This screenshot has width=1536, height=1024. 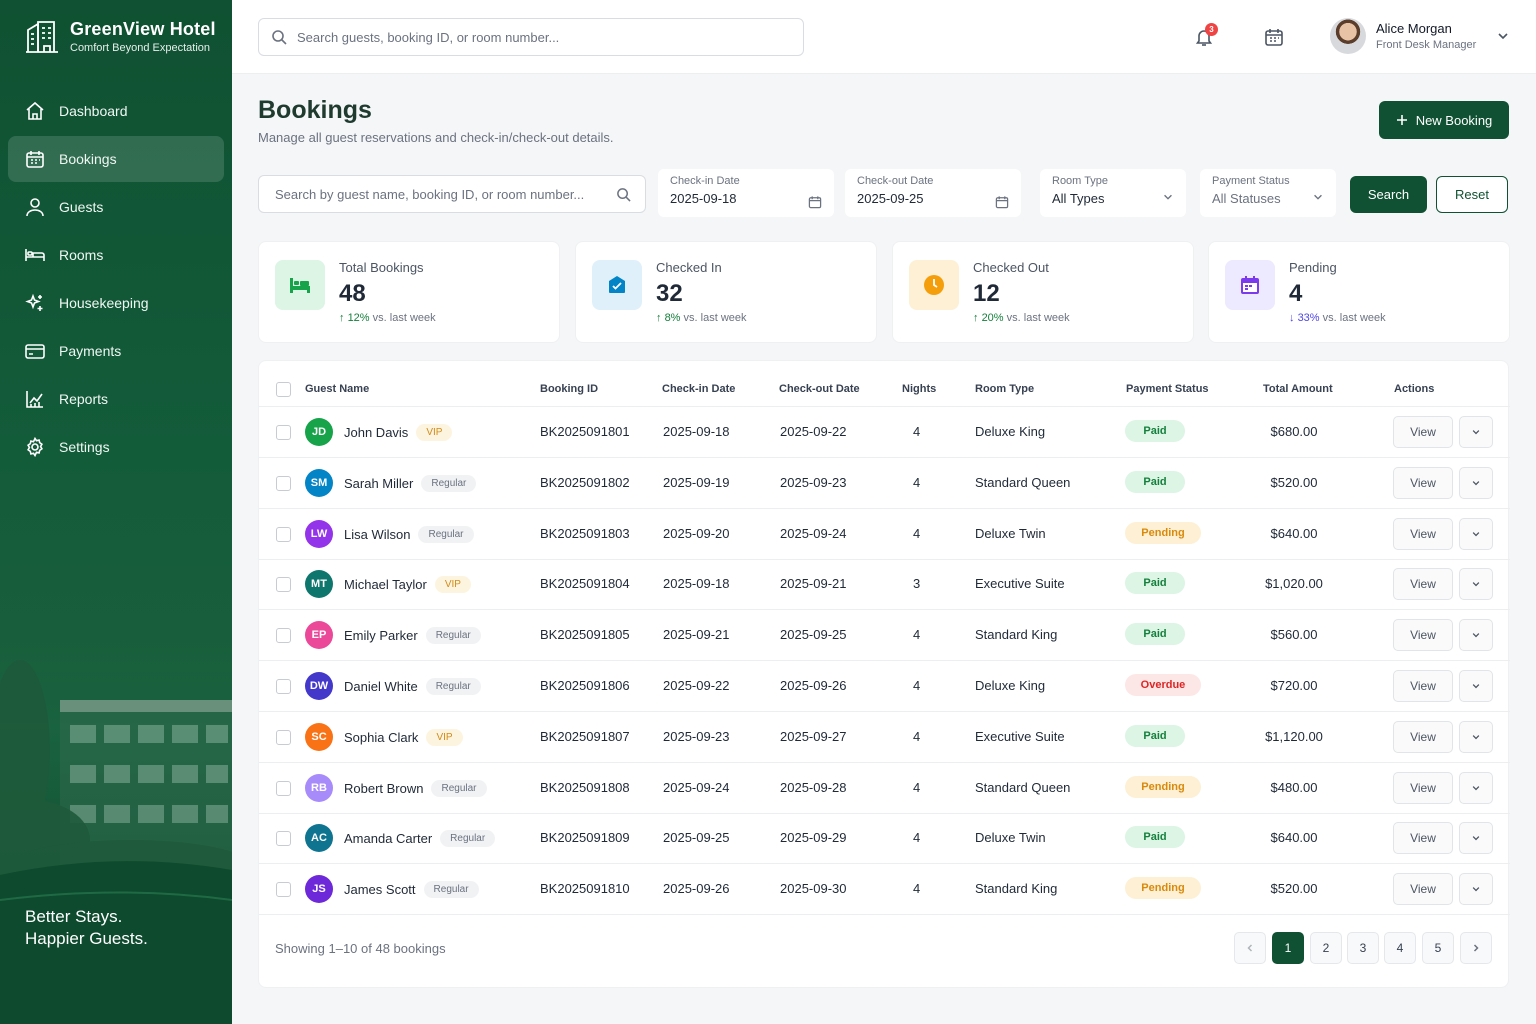 What do you see at coordinates (383, 788) in the screenshot?
I see `guest-name: Robert Brown` at bounding box center [383, 788].